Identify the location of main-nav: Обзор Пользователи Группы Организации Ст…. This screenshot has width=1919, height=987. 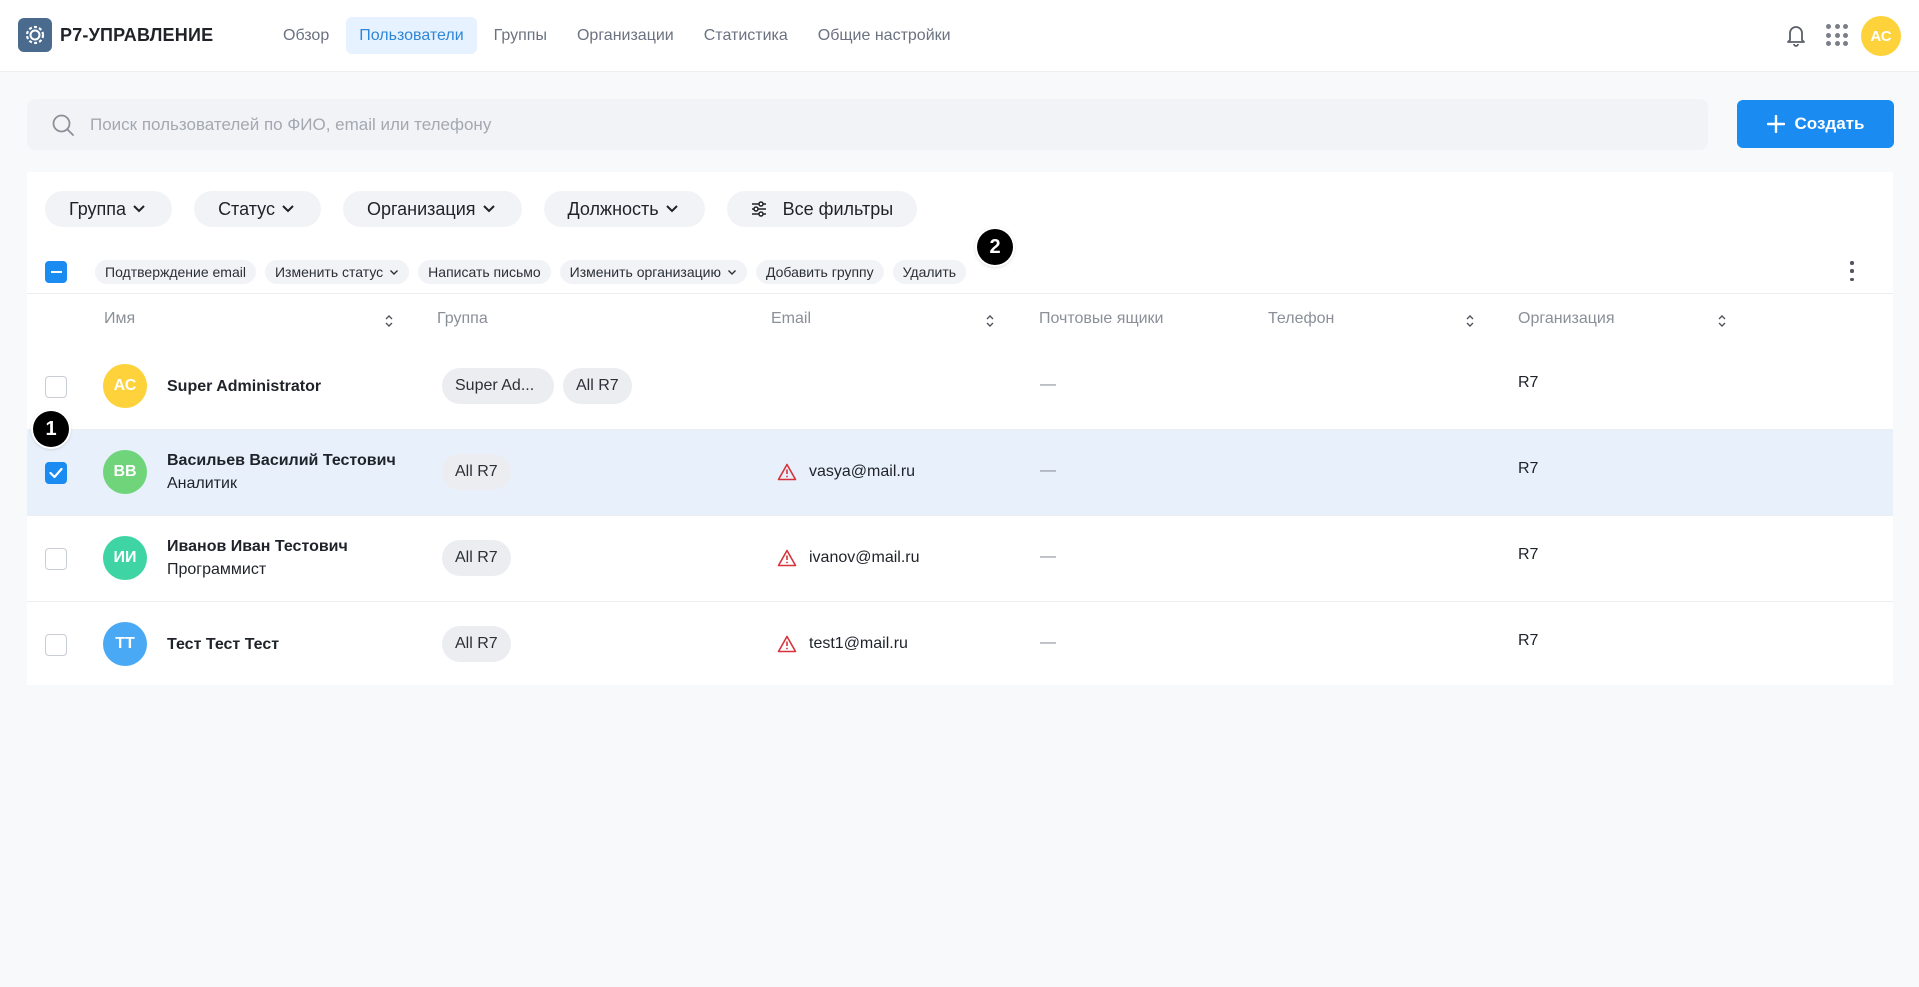
(617, 35).